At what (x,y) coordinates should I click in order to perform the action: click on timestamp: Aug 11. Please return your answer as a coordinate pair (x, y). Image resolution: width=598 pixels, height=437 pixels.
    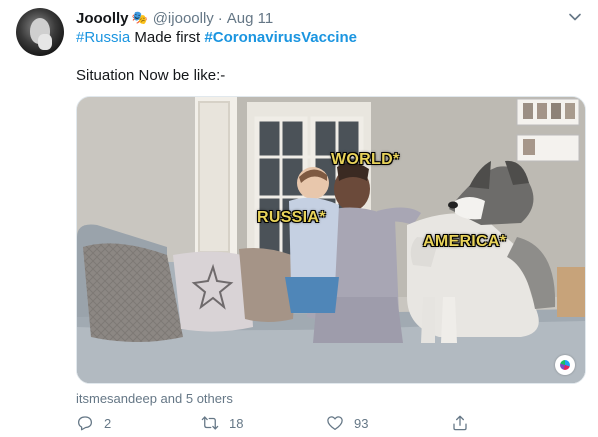
    Looking at the image, I should click on (250, 18).